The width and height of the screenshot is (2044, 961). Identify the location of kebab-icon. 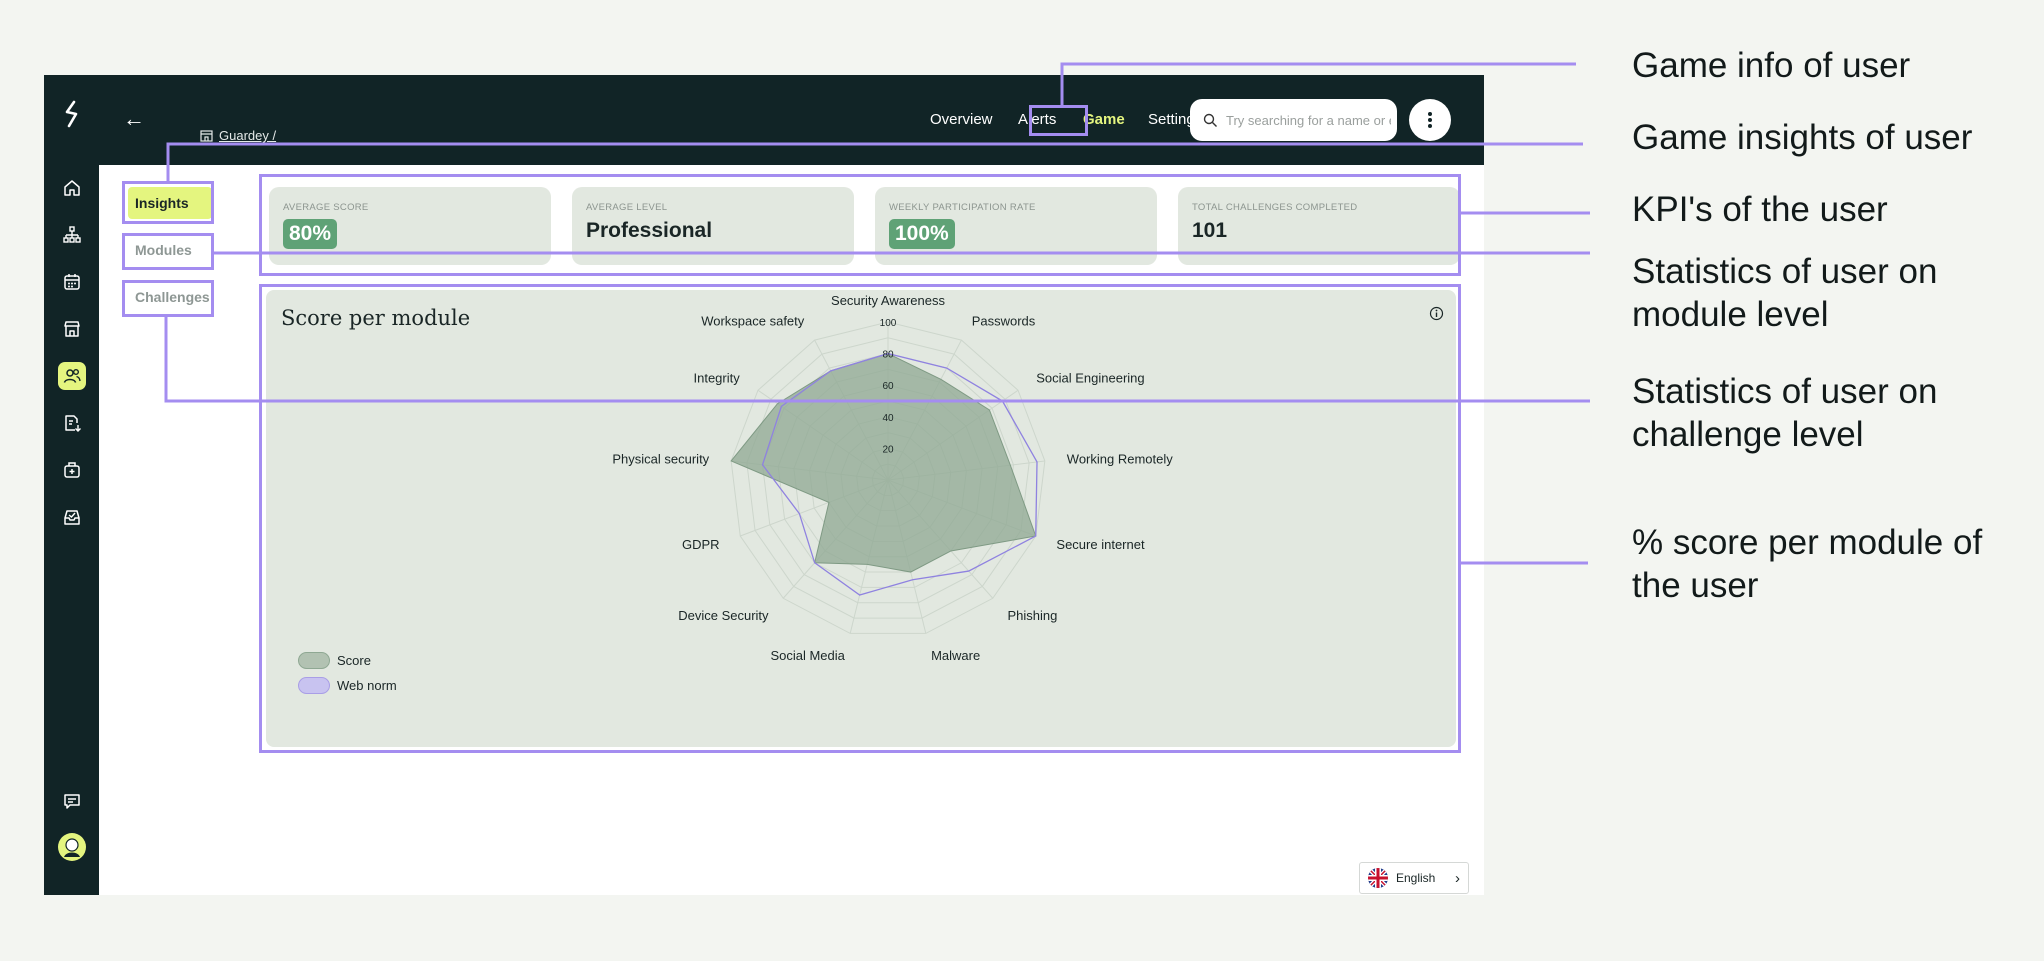
(1430, 120).